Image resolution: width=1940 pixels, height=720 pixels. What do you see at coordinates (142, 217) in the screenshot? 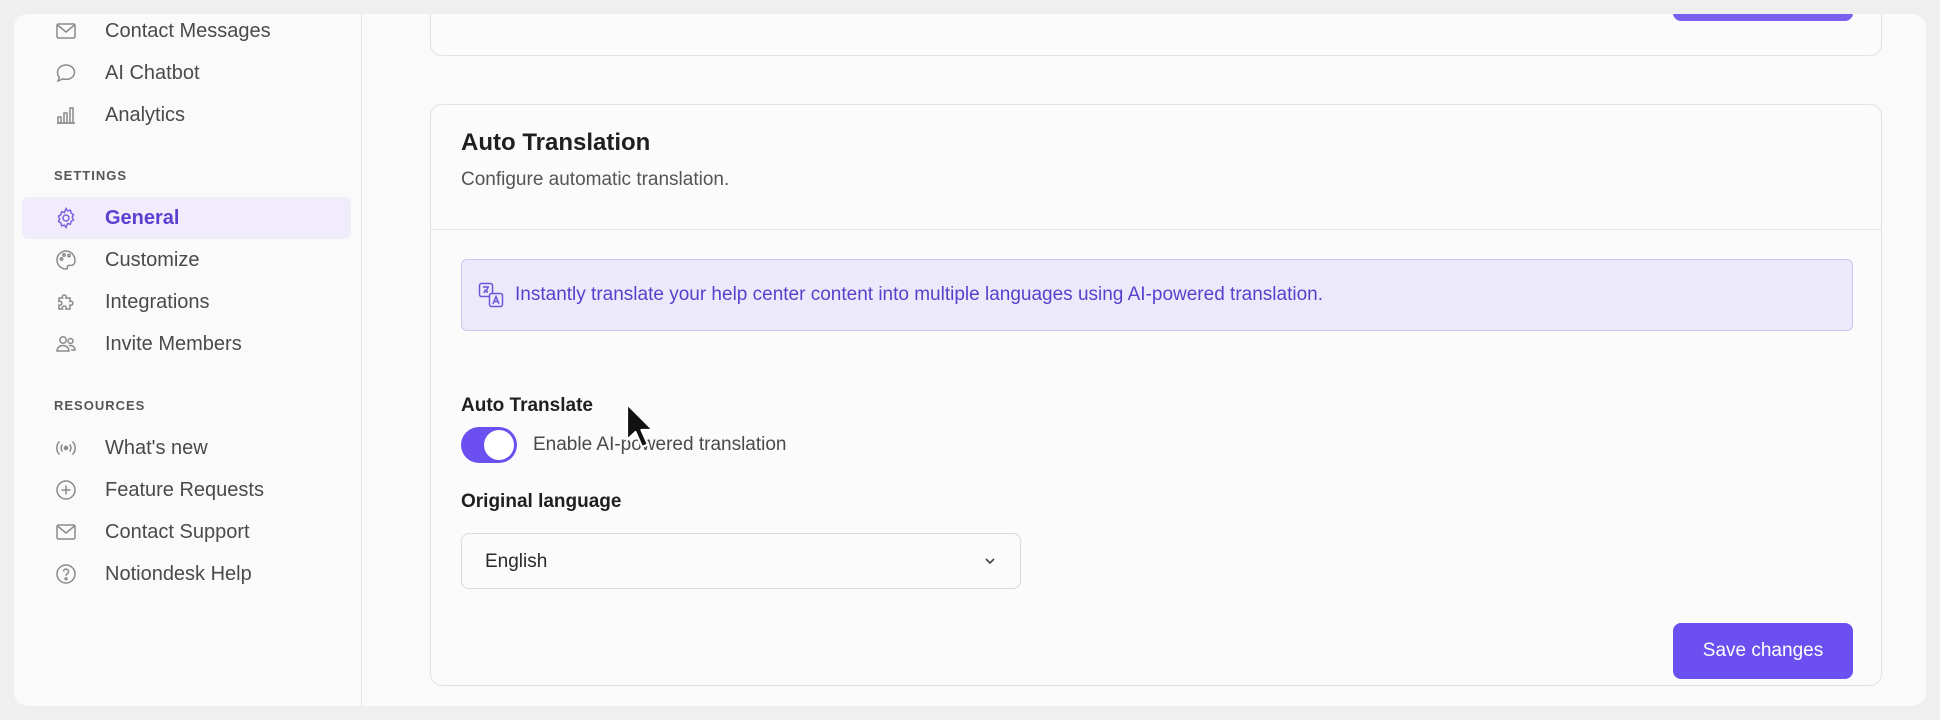
I see `sidebar-item-label: General` at bounding box center [142, 217].